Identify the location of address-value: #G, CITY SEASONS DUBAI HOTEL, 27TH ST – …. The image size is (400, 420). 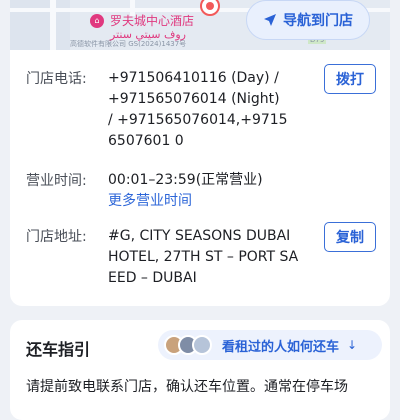
(203, 257).